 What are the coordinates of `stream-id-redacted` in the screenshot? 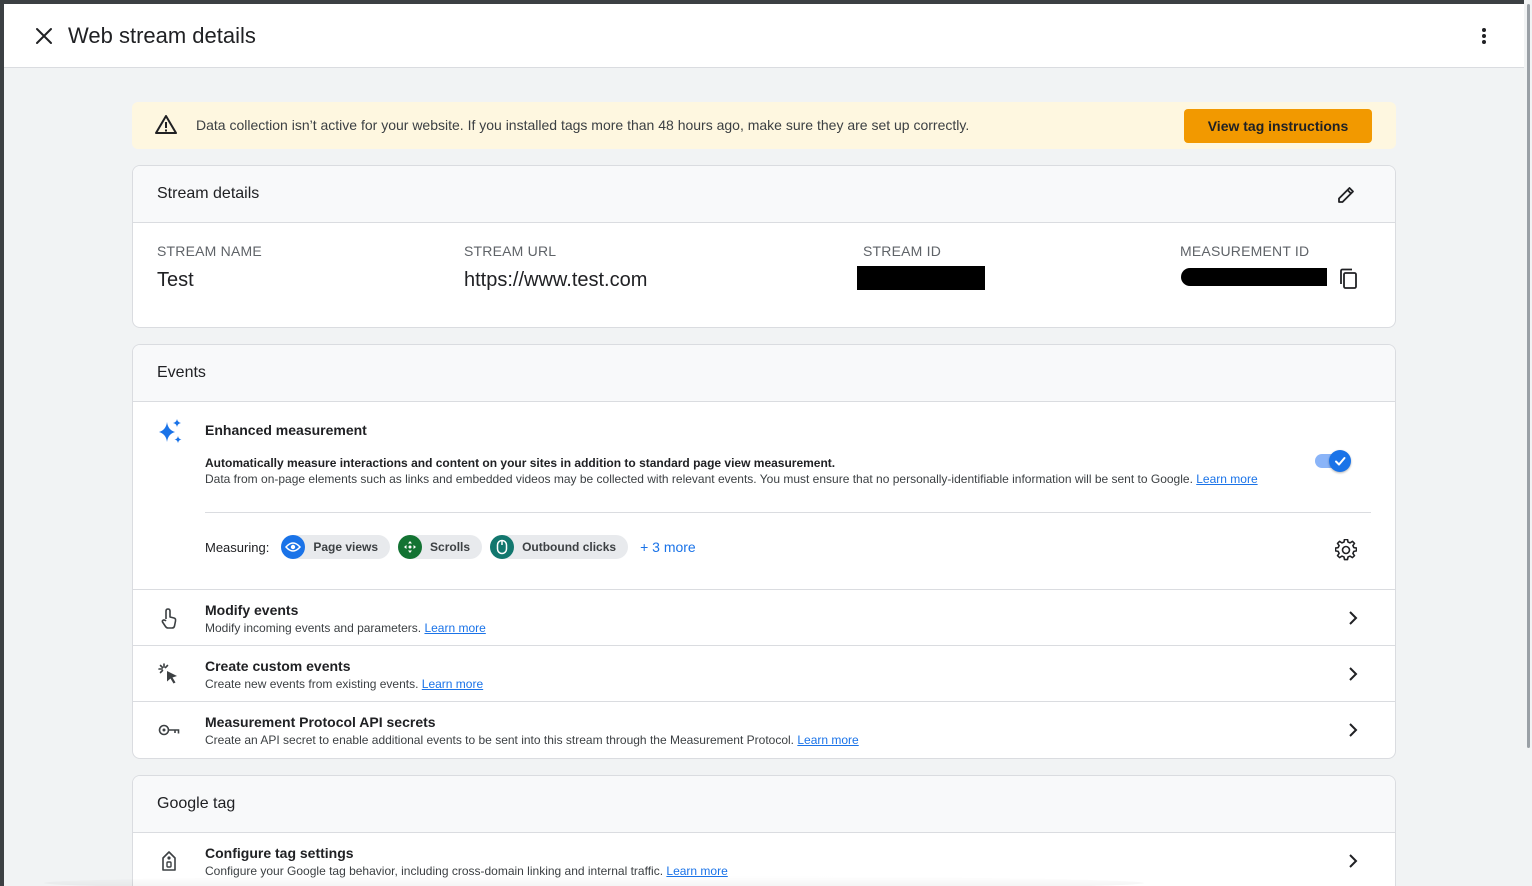 It's located at (921, 278).